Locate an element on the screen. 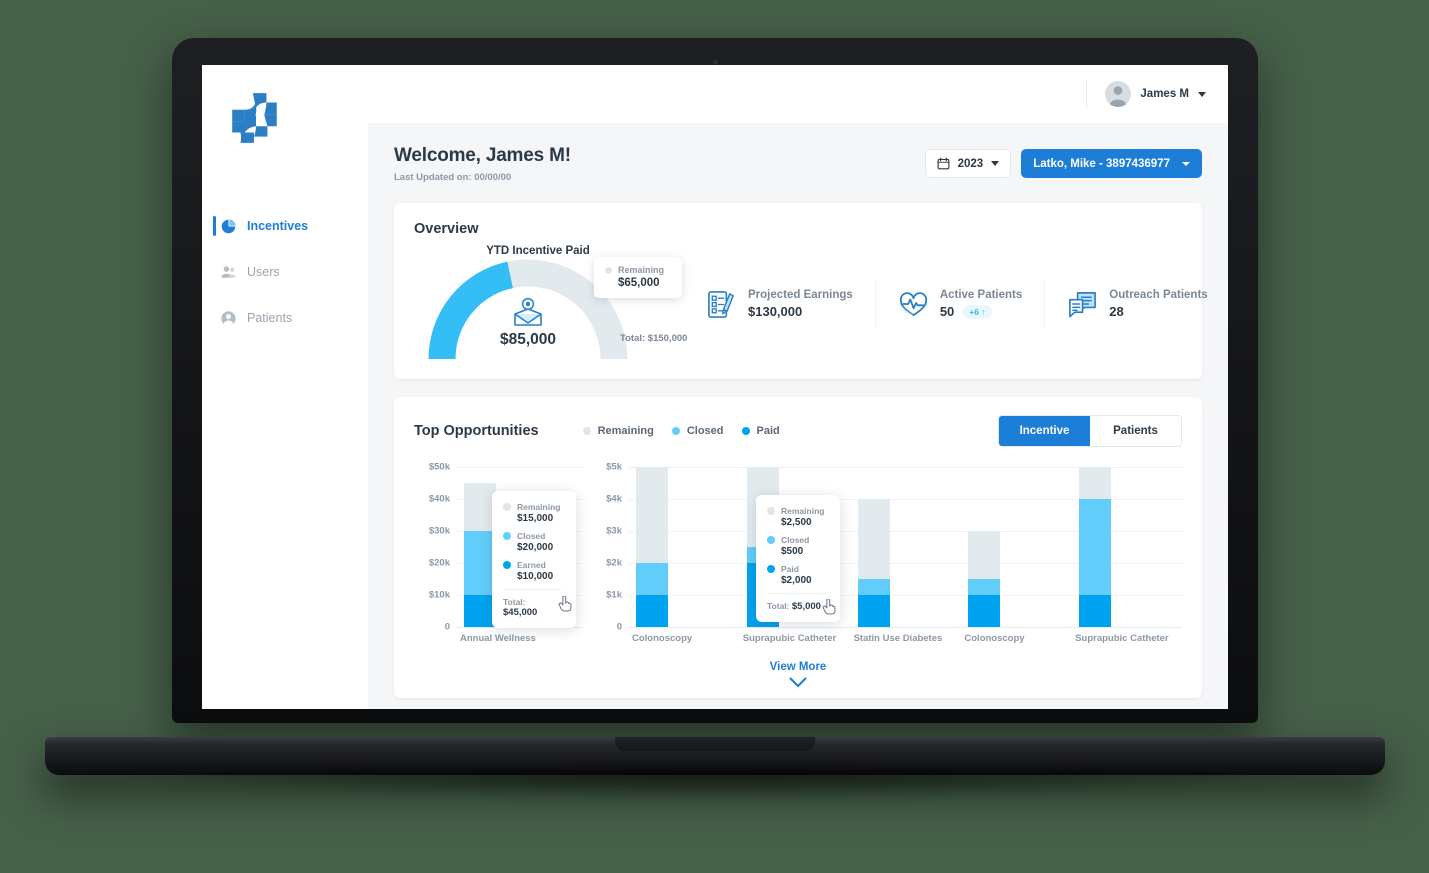 Image resolution: width=1429 pixels, height=873 pixels. tooltip-value: $500 is located at coordinates (792, 551).